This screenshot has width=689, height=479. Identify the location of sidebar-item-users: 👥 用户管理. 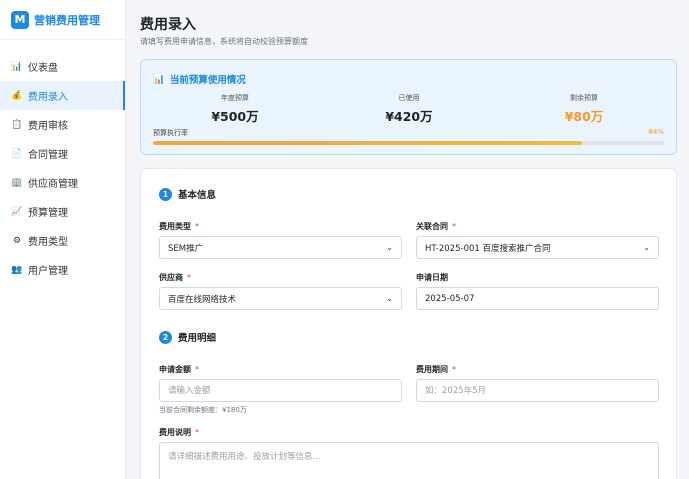
(62, 269).